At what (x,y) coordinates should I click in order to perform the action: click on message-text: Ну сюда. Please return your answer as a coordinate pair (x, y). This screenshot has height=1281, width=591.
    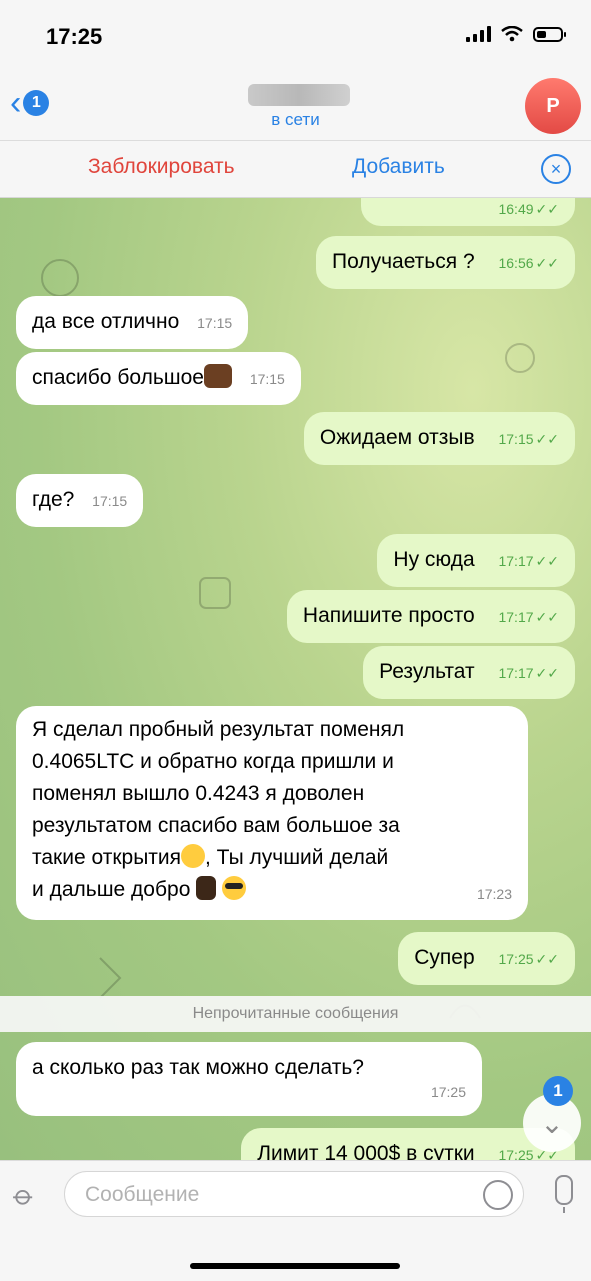
    Looking at the image, I should click on (434, 559).